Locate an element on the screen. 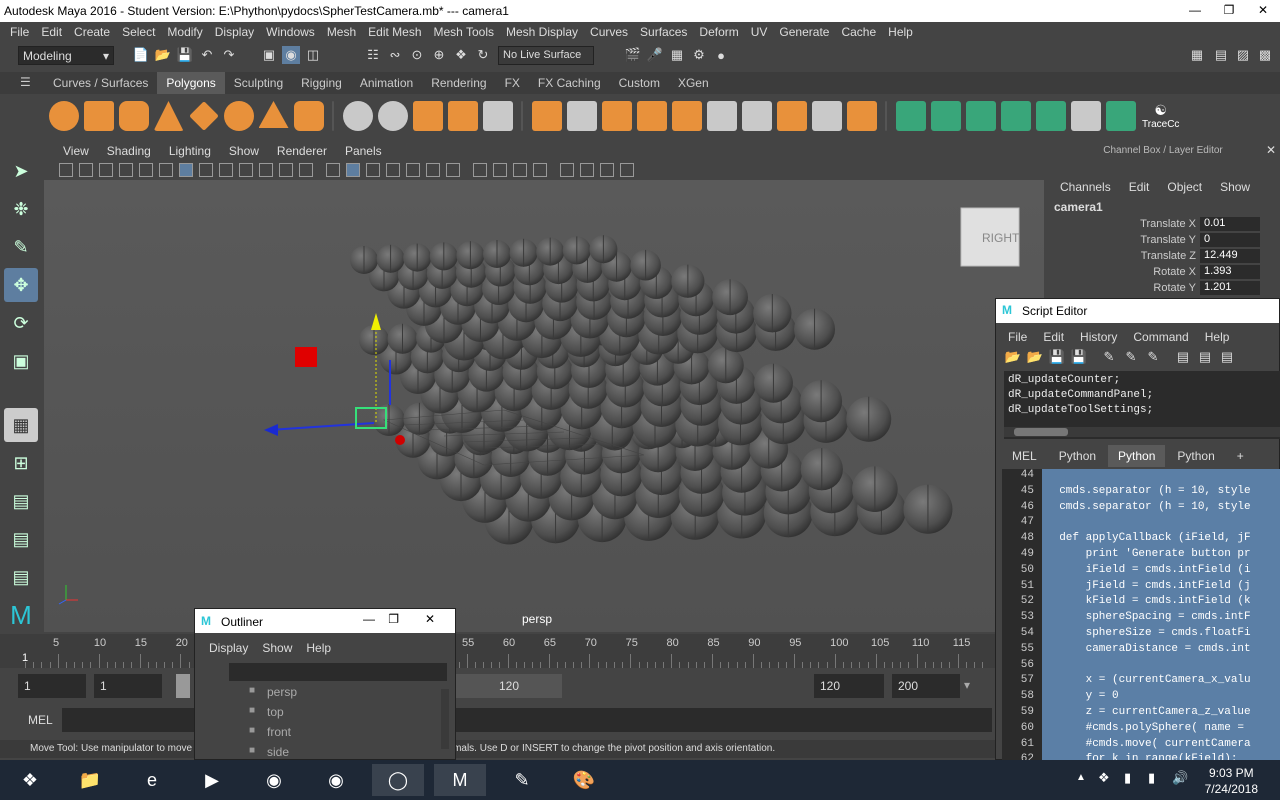  outliner-close-button: ✕ is located at coordinates (430, 619).